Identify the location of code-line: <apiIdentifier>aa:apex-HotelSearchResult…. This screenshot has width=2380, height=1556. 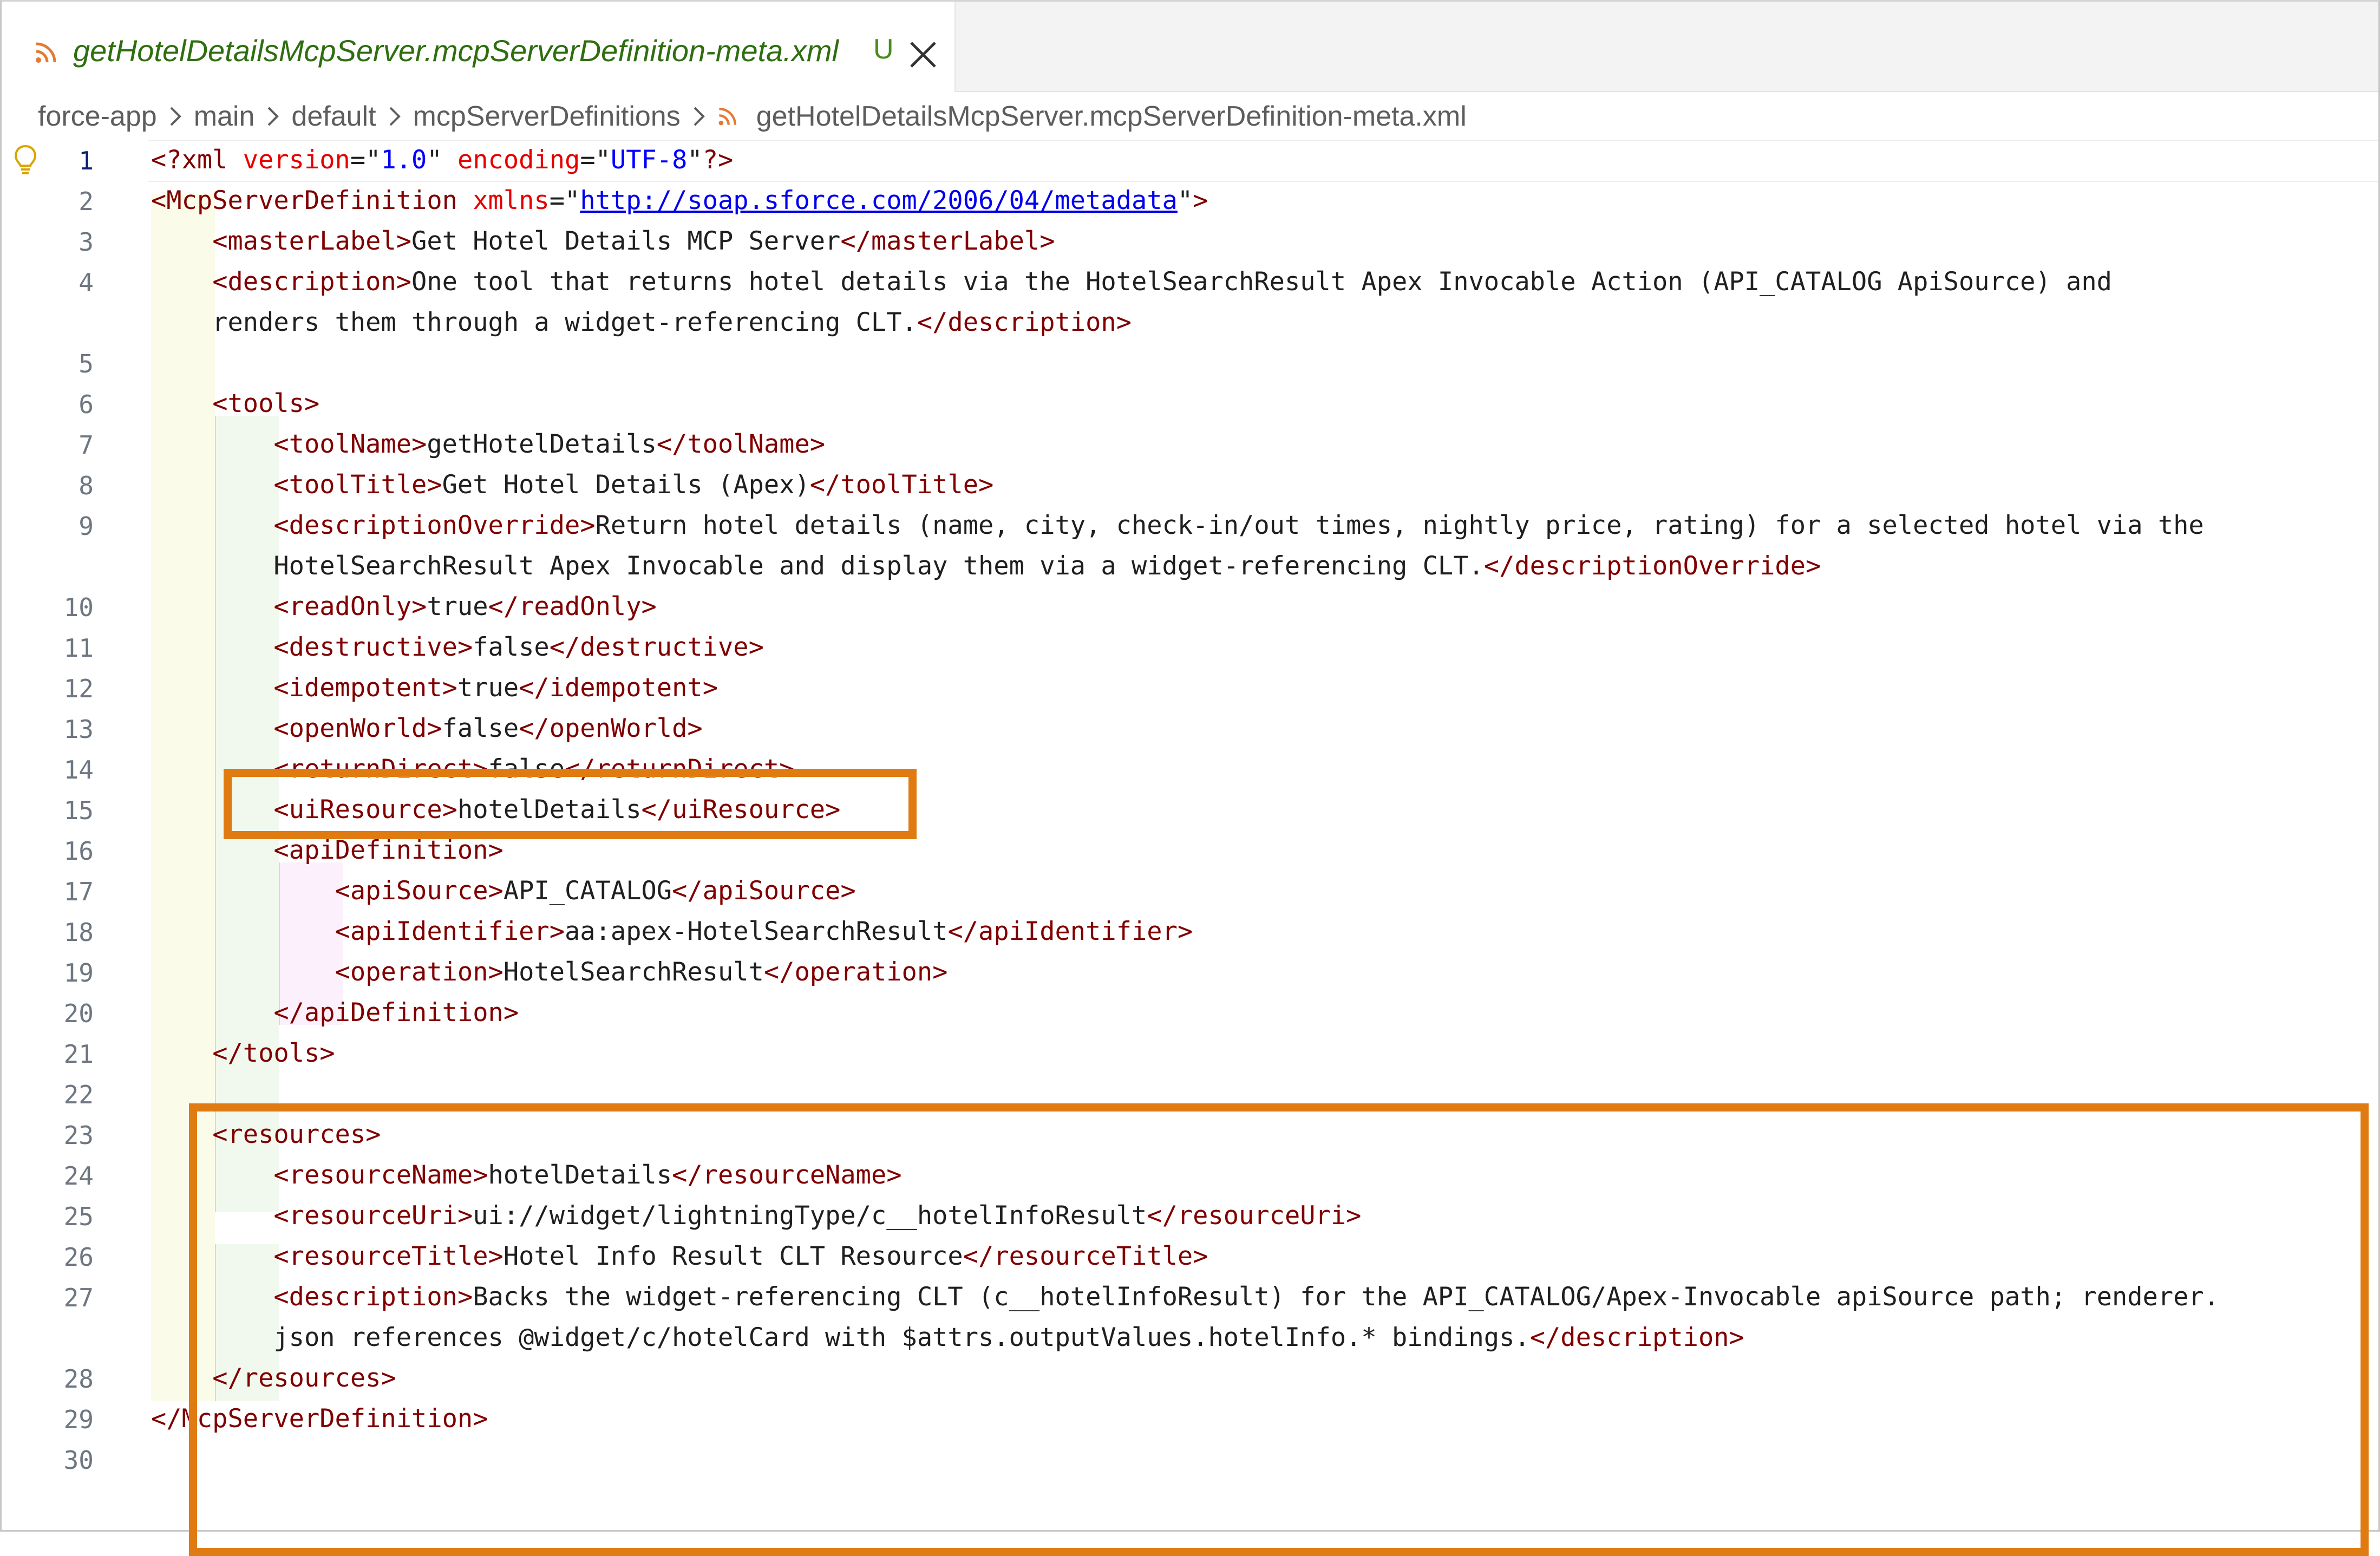
(672, 931).